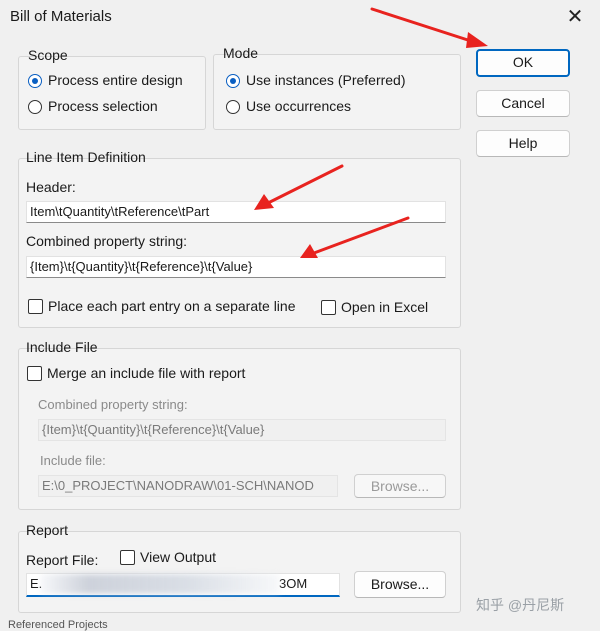 This screenshot has width=600, height=631. Describe the element at coordinates (423, 25) in the screenshot. I see `arrow-to-ok` at that location.